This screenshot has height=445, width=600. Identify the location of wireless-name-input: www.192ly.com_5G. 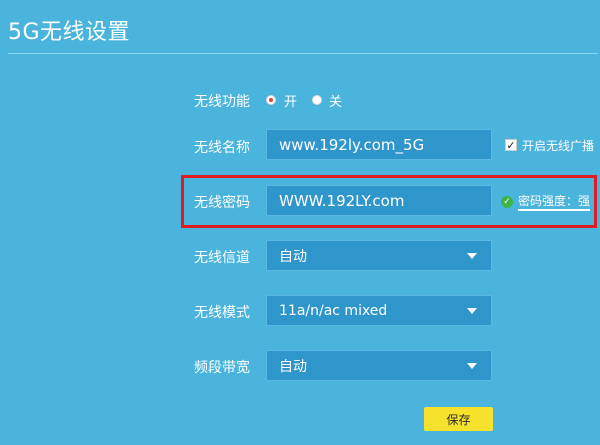
(379, 144).